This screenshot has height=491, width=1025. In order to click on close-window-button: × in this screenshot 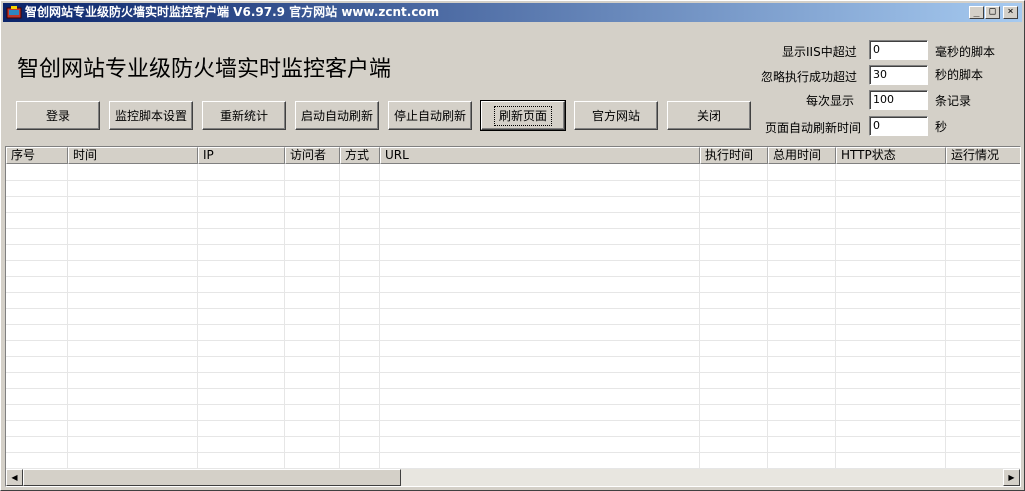, I will do `click(1010, 12)`.